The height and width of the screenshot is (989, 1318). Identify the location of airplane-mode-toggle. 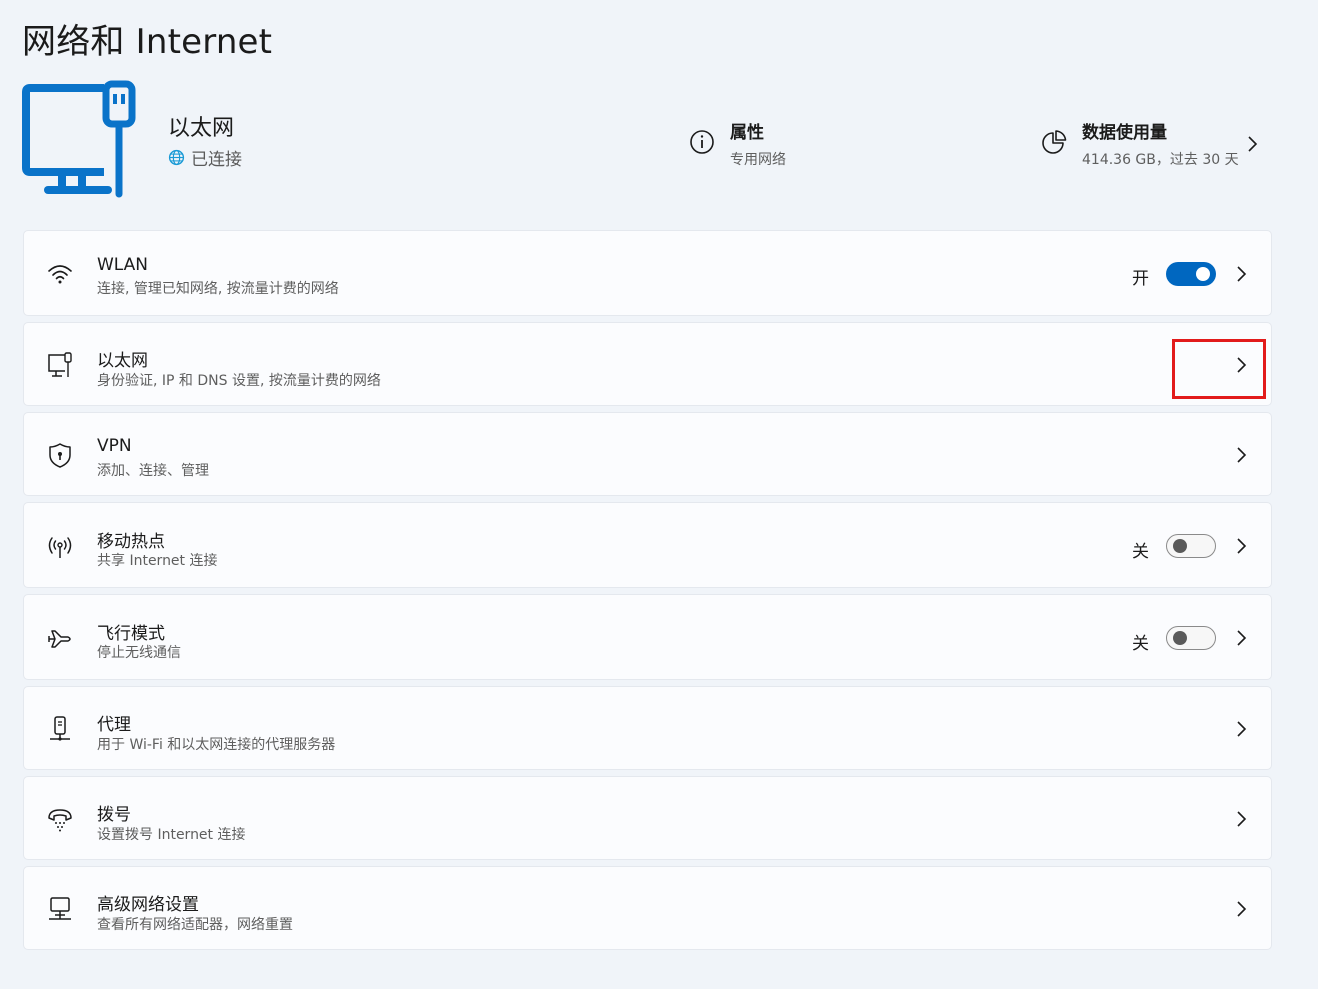
(1191, 638).